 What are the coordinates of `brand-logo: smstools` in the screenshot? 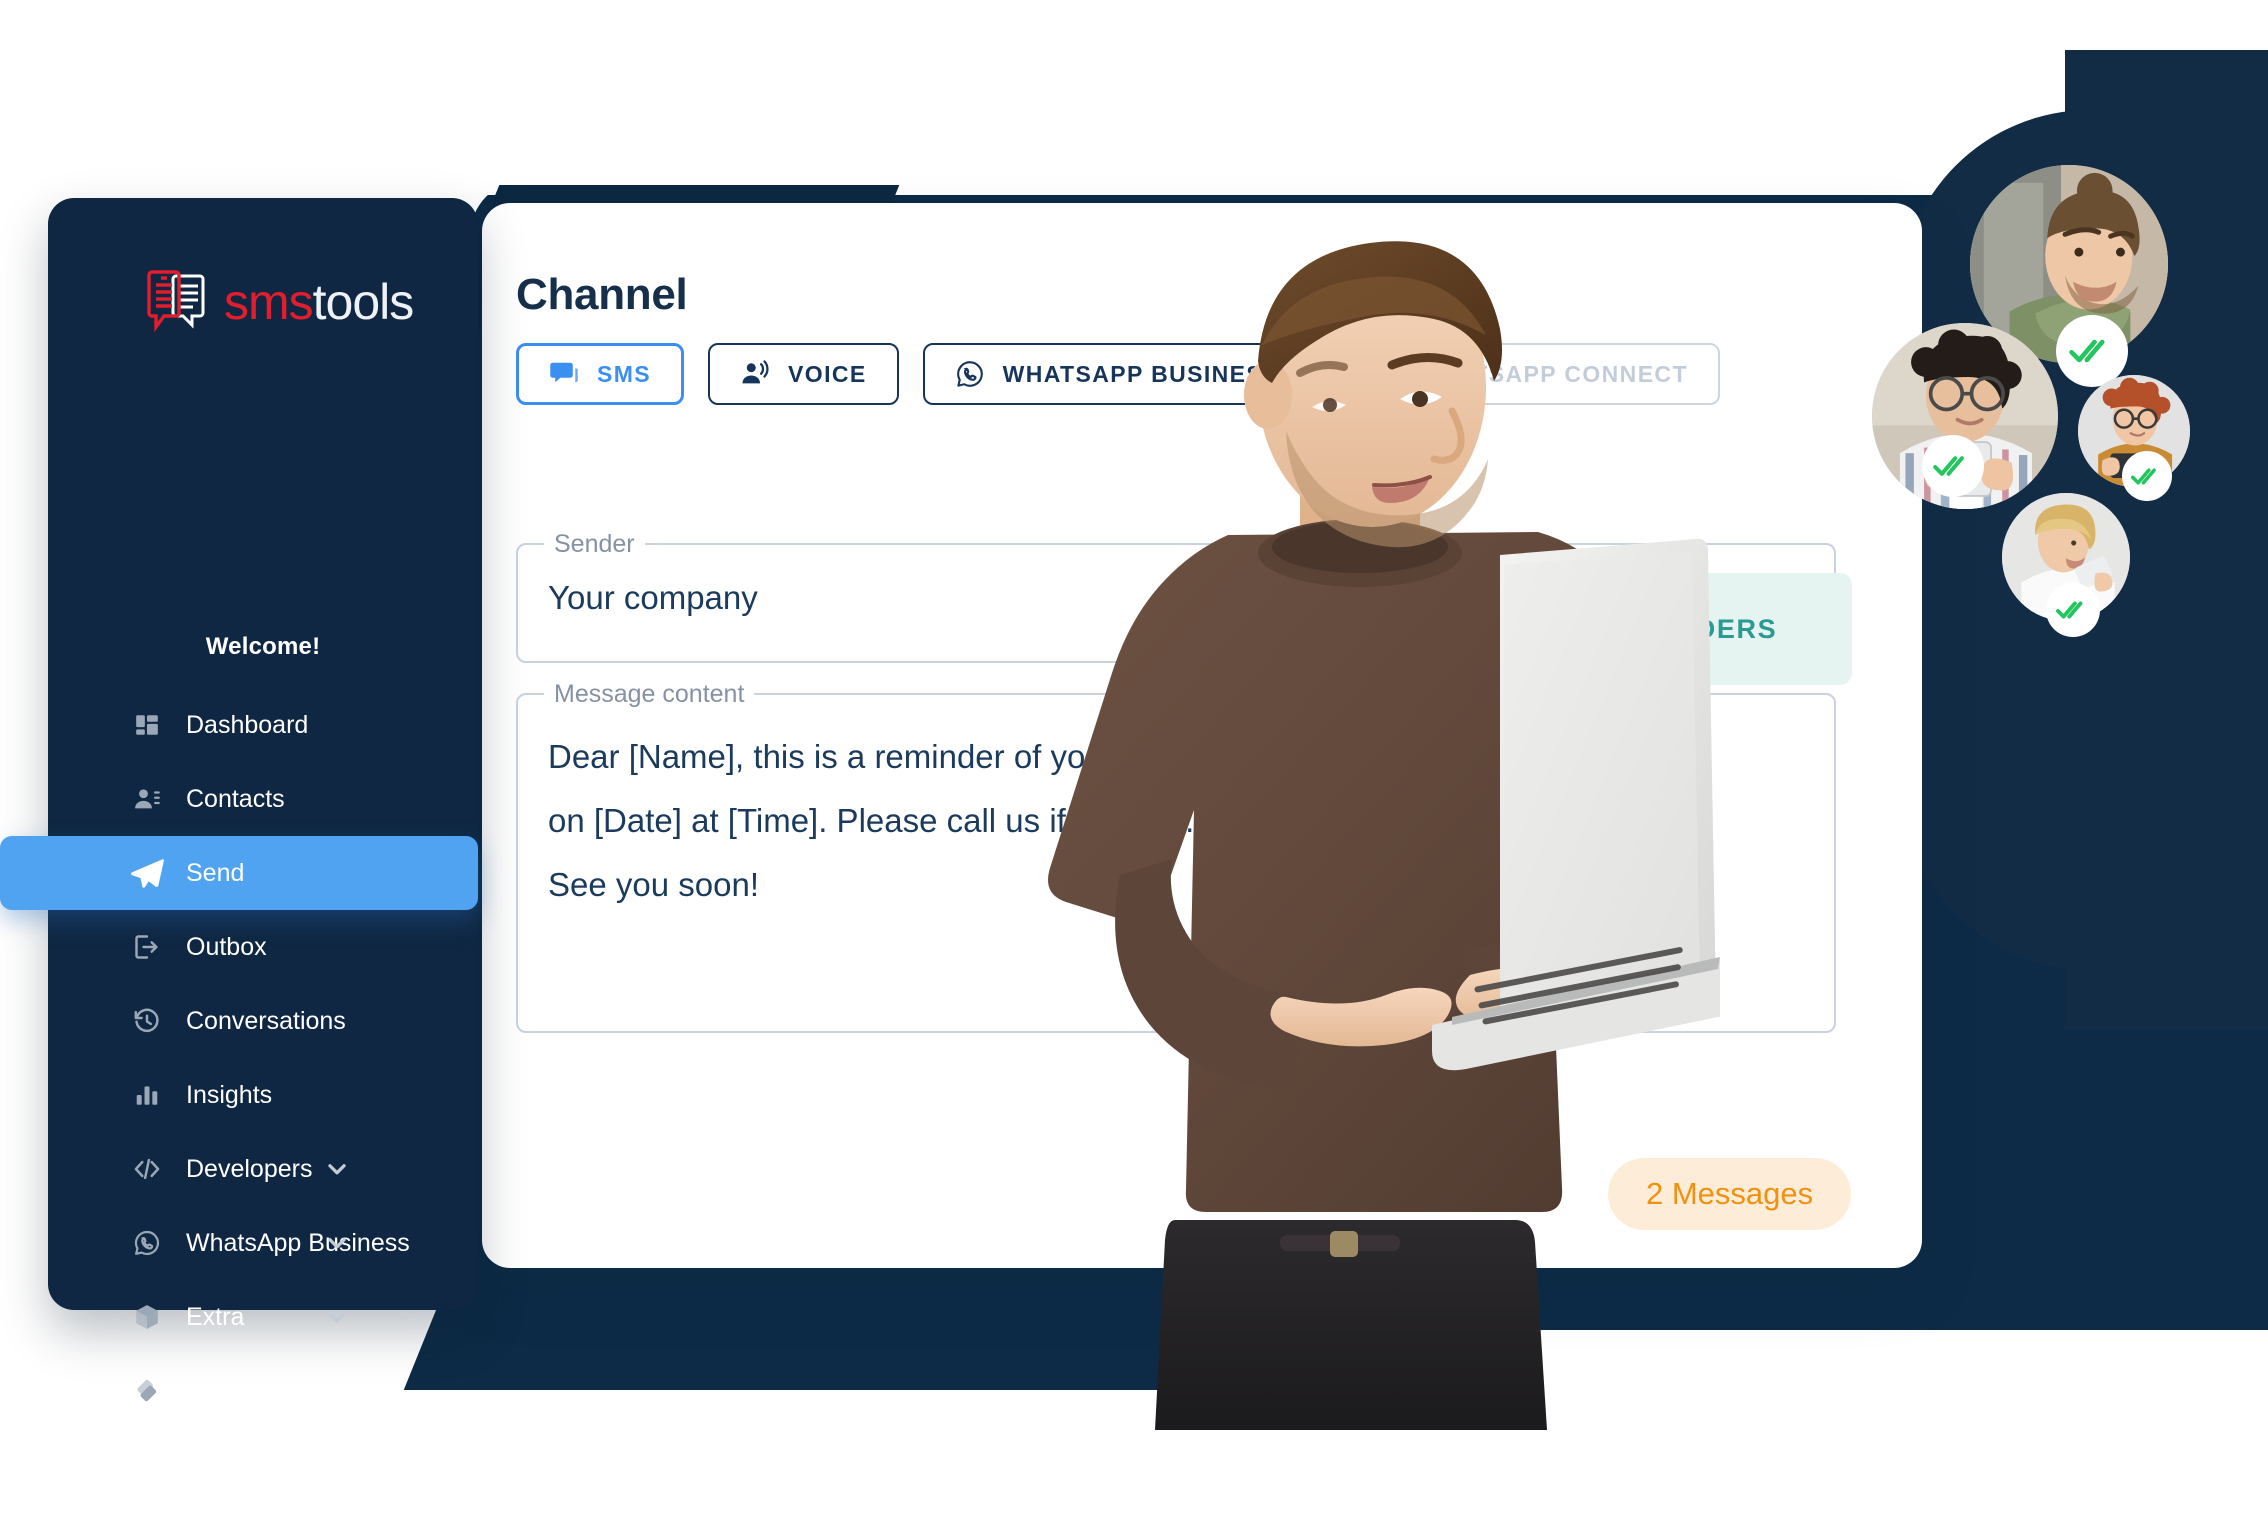 It's located at (280, 302).